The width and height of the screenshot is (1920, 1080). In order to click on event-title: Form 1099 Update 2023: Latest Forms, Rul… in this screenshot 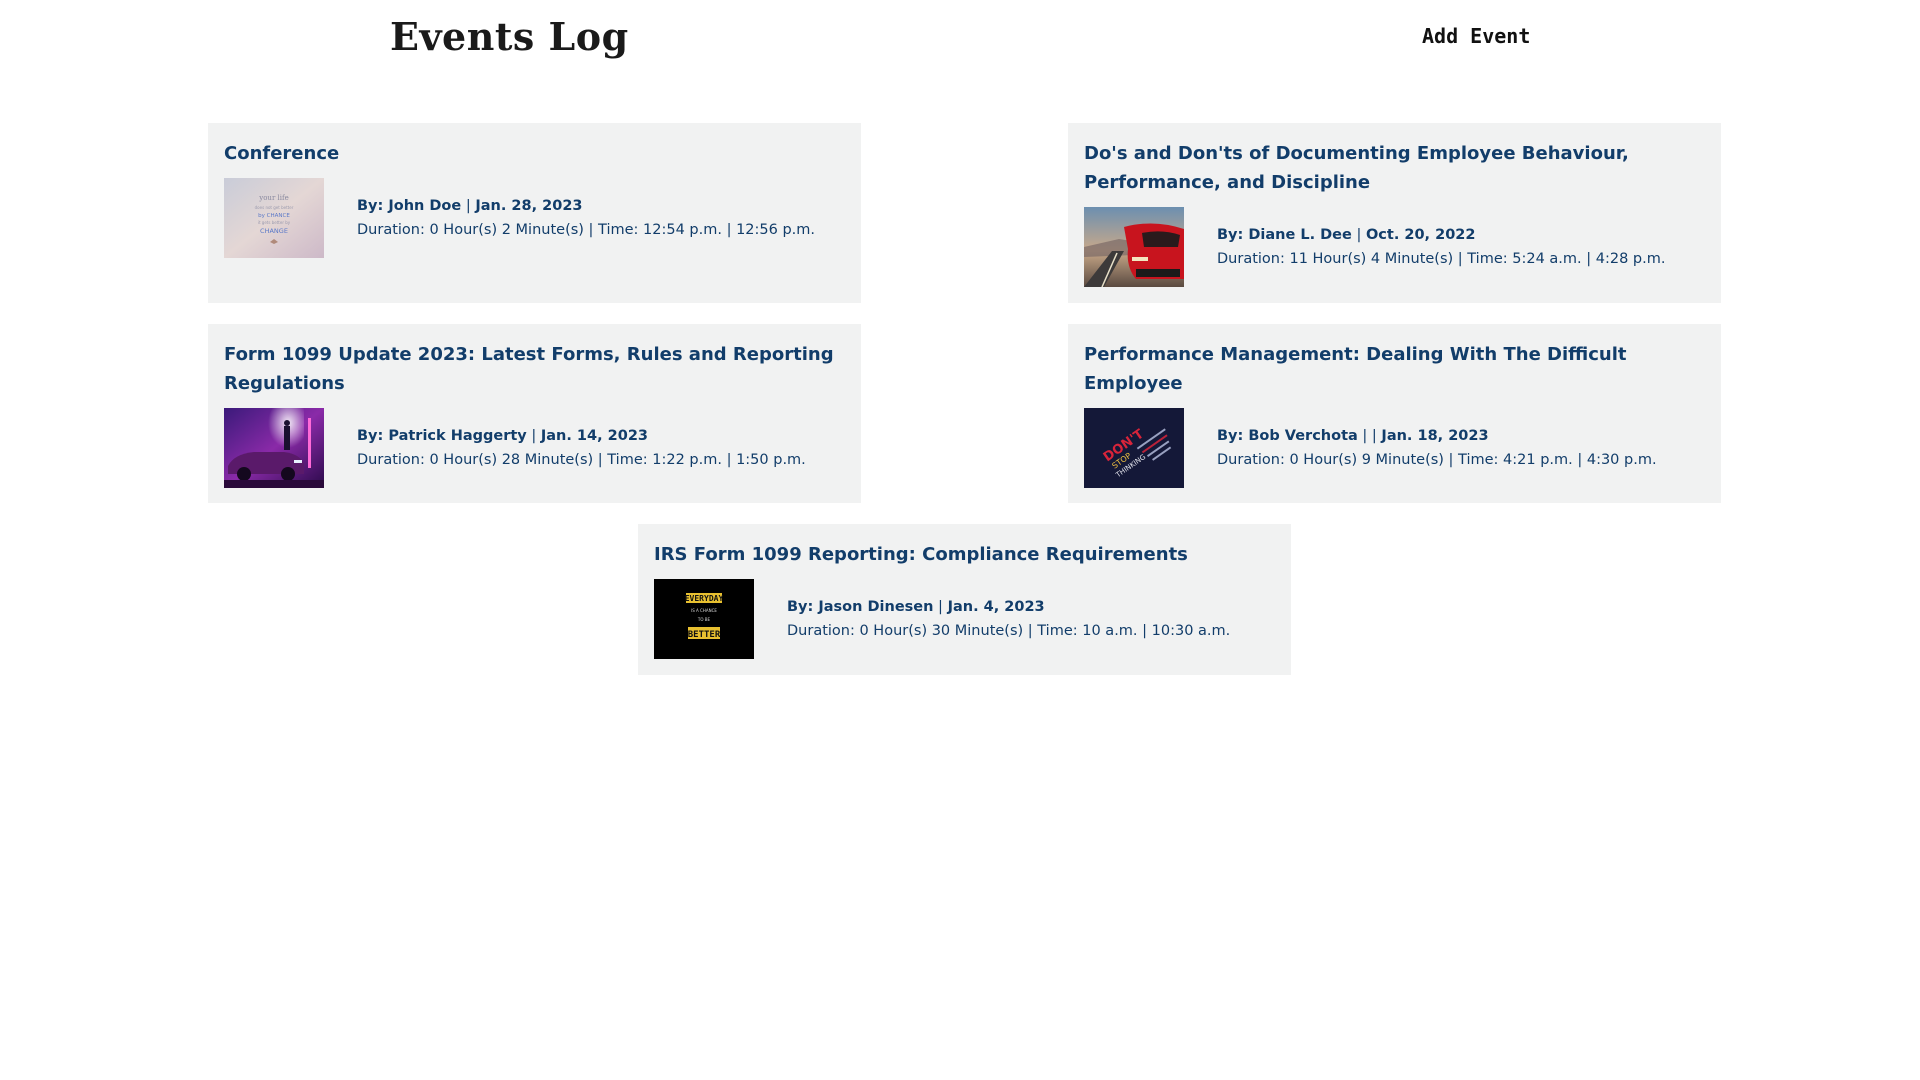, I will do `click(534, 369)`.